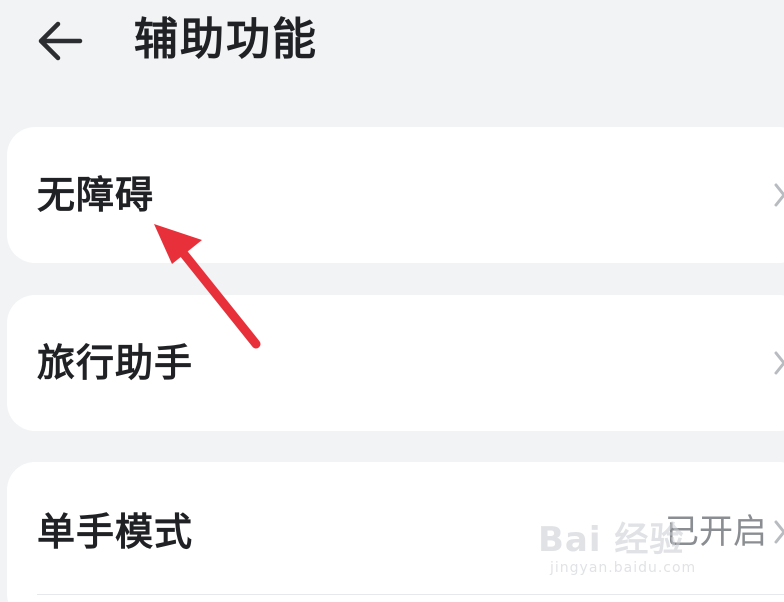 The image size is (784, 602). I want to click on page-title: 辅助功能, so click(226, 39).